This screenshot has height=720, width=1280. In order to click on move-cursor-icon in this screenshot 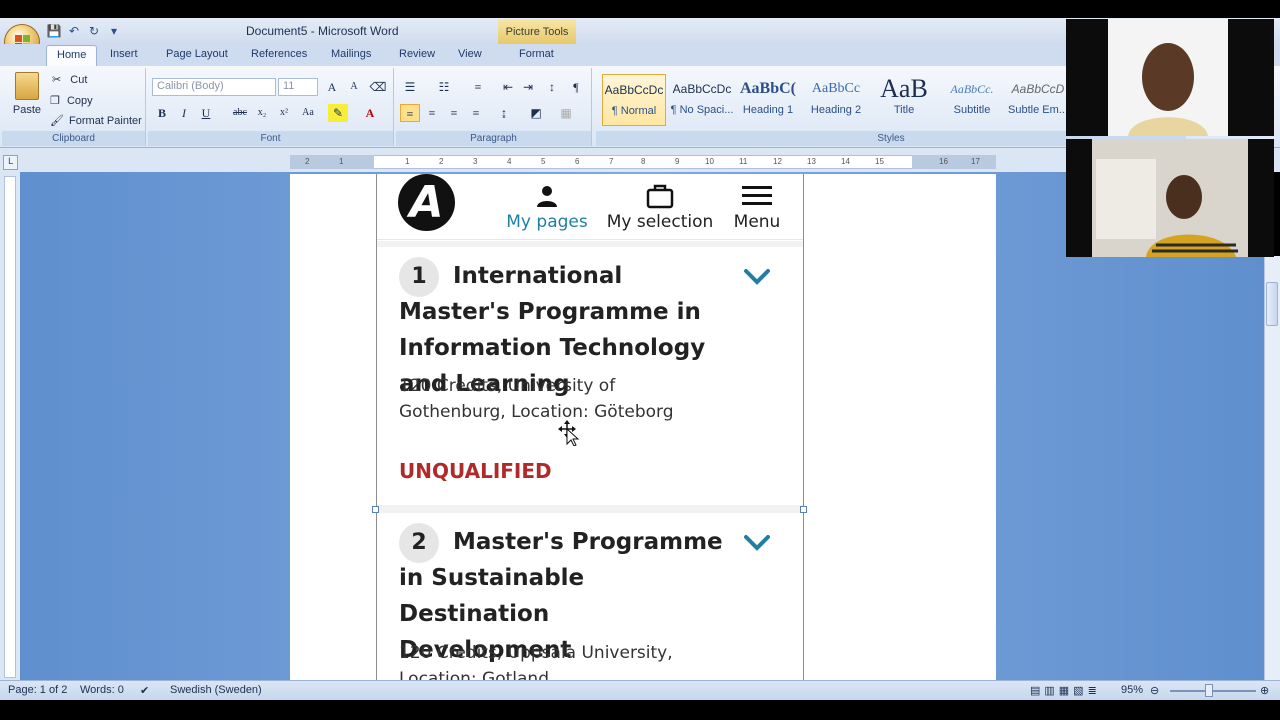, I will do `click(569, 433)`.